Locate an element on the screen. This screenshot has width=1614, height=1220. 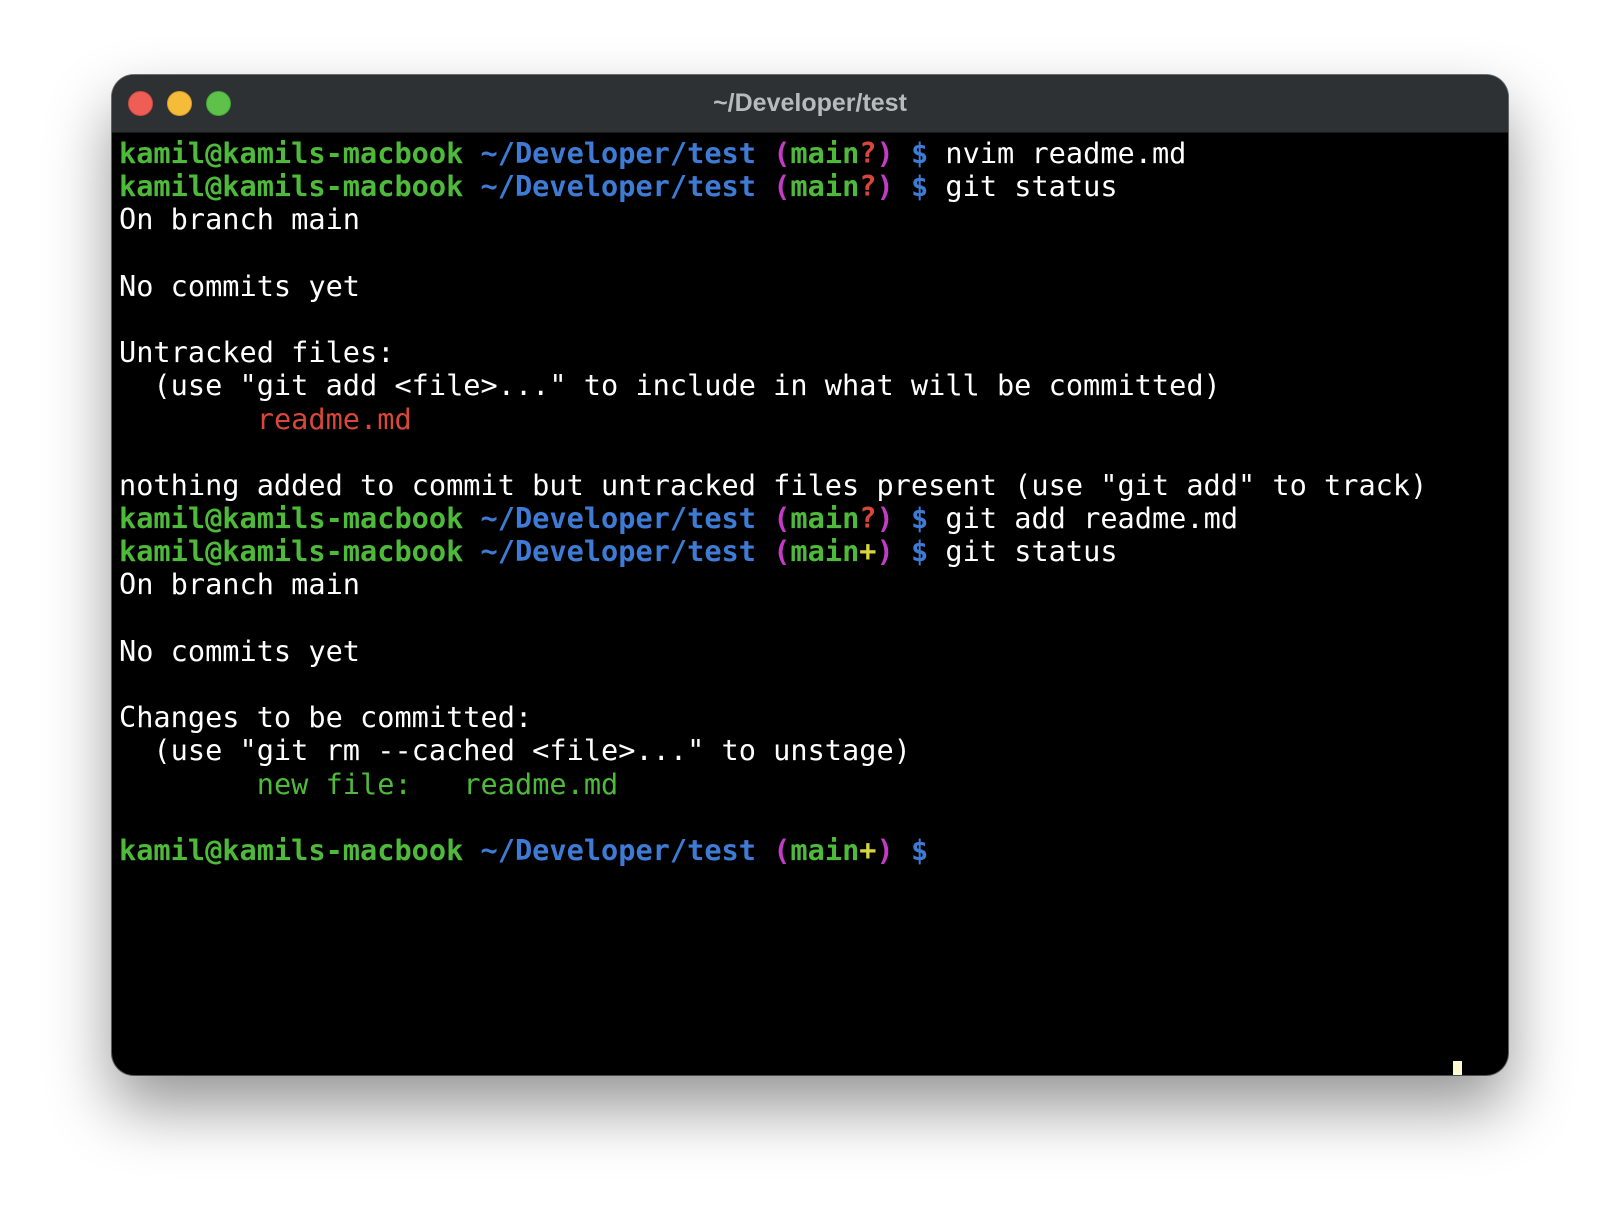
untracked-file-line: readme.md is located at coordinates (813, 418).